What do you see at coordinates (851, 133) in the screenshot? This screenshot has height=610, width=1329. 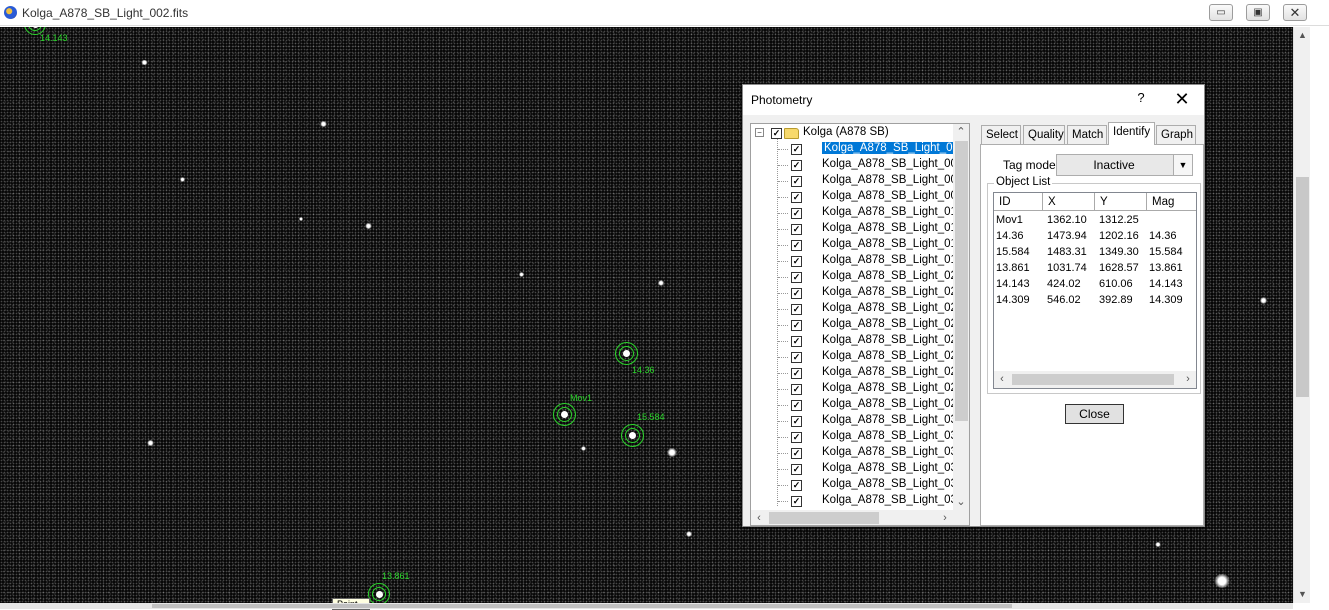 I see `tree-root: − ✓ Kolga (A878 SB)` at bounding box center [851, 133].